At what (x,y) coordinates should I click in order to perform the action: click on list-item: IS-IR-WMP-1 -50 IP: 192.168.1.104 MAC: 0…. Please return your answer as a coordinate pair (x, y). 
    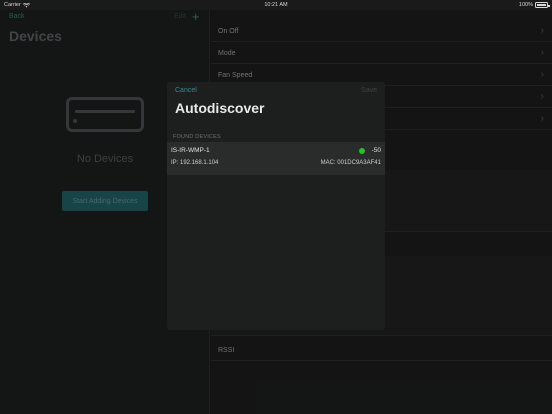
    Looking at the image, I should click on (276, 158).